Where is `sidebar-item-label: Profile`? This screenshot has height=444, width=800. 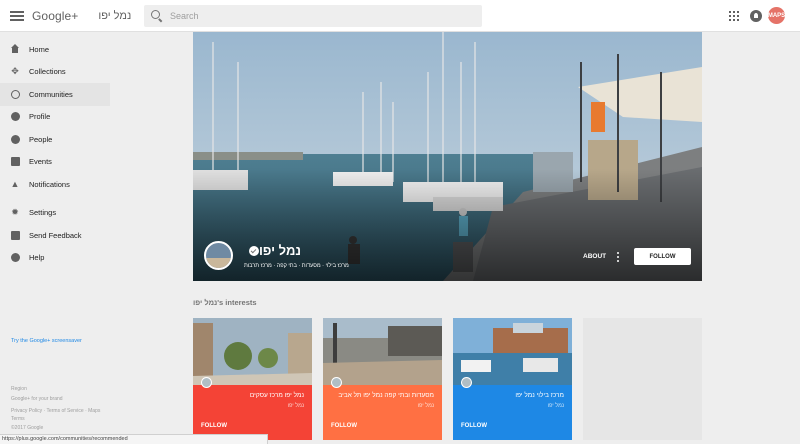
sidebar-item-label: Profile is located at coordinates (40, 117).